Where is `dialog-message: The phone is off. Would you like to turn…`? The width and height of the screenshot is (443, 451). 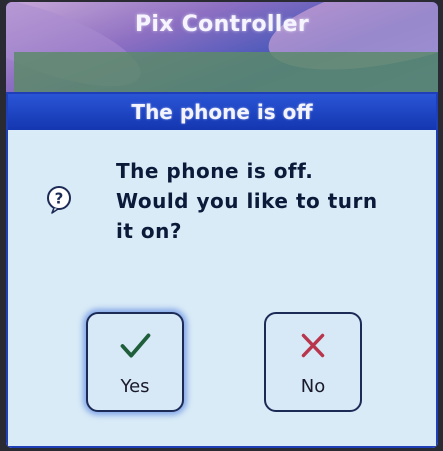 dialog-message: The phone is off. Would you like to turn… is located at coordinates (271, 201).